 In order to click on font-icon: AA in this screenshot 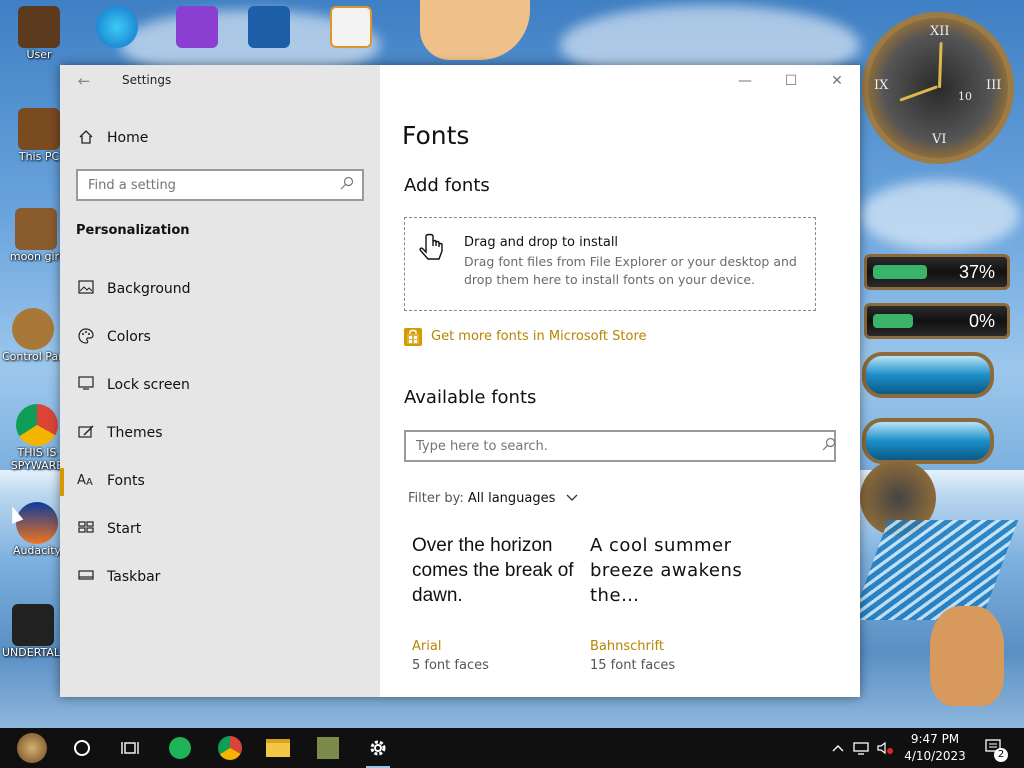, I will do `click(86, 482)`.